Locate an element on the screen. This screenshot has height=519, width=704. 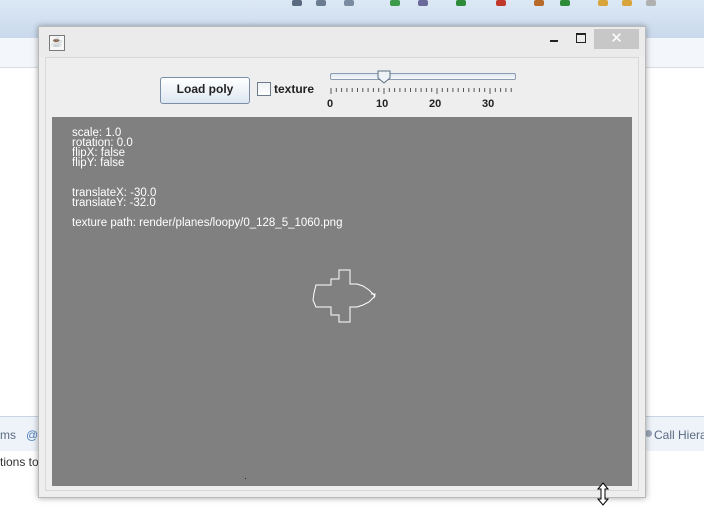
window-titlebar: ☕ ✕ is located at coordinates (342, 42).